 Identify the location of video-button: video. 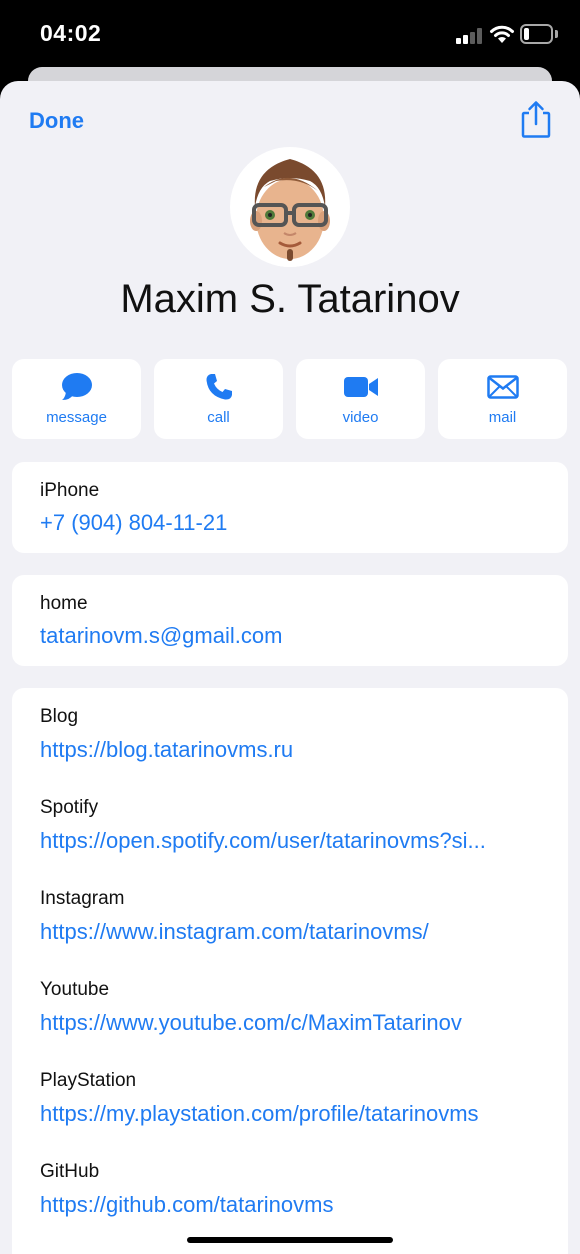
(360, 399).